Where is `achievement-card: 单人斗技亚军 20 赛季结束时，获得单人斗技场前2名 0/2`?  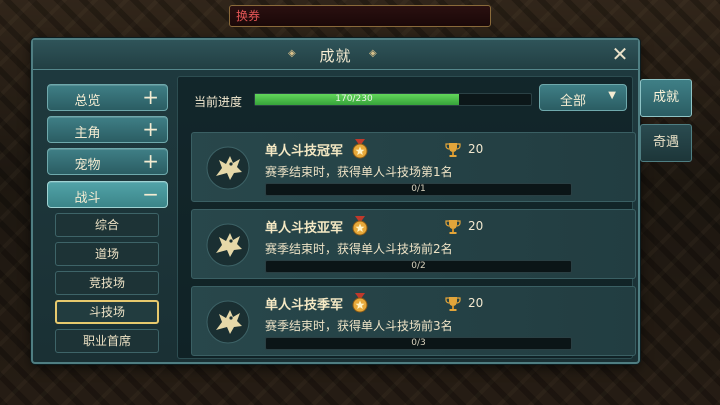
achievement-card: 单人斗技亚军 20 赛季结束时，获得单人斗技场前2名 0/2 is located at coordinates (413, 244).